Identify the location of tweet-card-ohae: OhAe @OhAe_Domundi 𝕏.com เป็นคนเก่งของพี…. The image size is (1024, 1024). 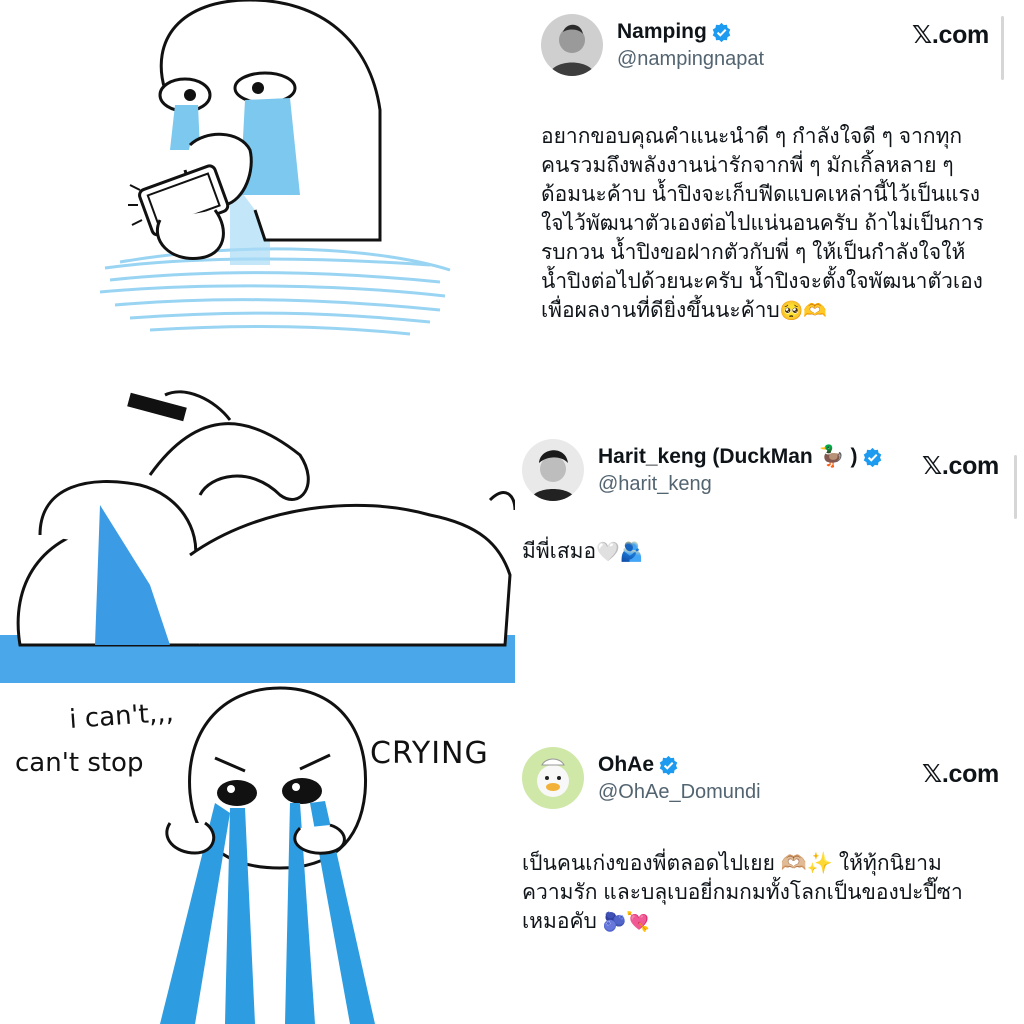
(762, 842).